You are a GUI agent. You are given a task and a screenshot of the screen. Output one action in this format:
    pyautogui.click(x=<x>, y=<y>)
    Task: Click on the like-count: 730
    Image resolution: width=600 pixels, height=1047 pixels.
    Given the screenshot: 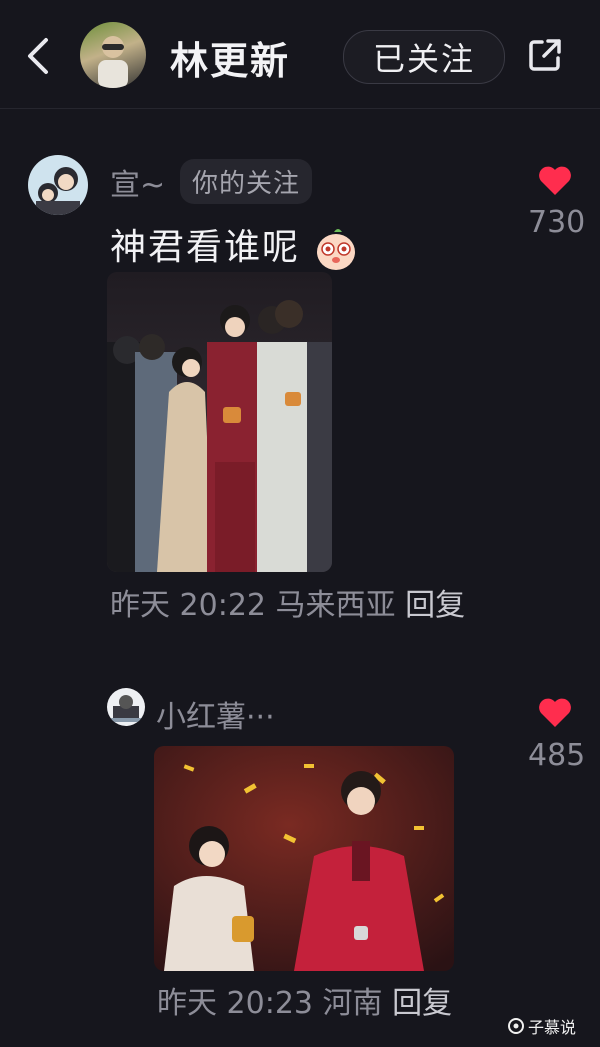 What is the action you would take?
    pyautogui.click(x=557, y=222)
    